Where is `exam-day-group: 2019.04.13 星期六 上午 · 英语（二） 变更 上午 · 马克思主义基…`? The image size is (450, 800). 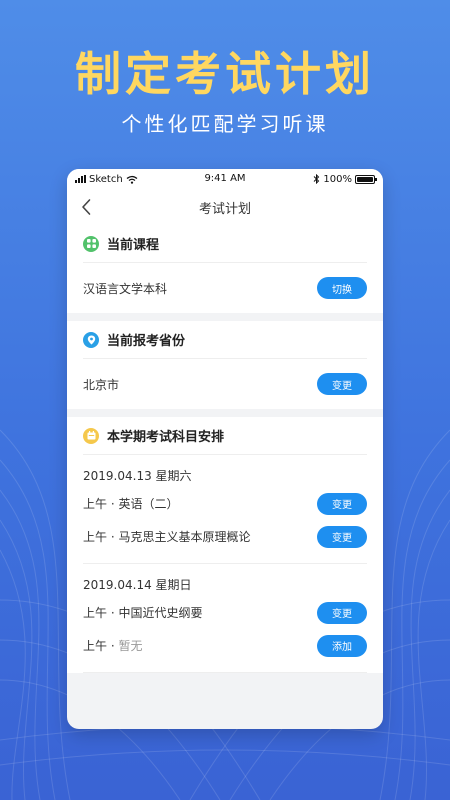 exam-day-group: 2019.04.13 星期六 上午 · 英语（二） 变更 上午 · 马克思主义基… is located at coordinates (225, 509).